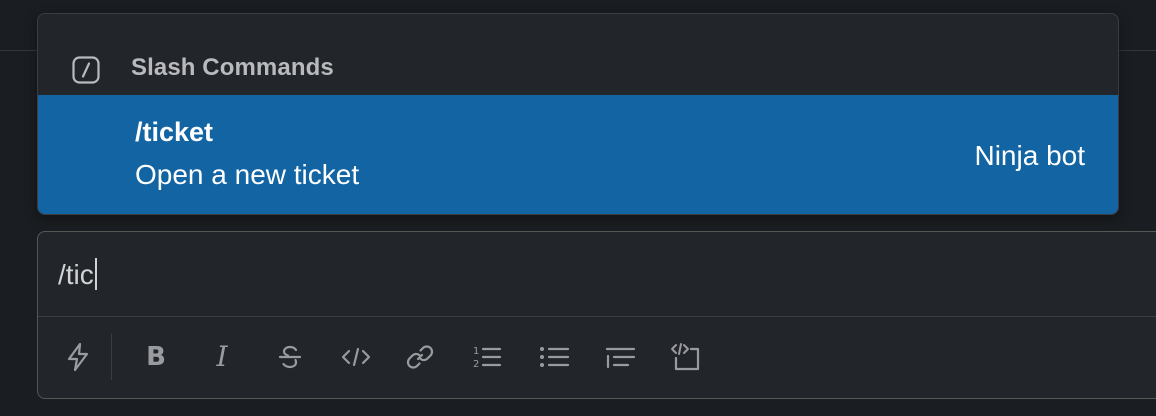 Image resolution: width=1156 pixels, height=416 pixels. I want to click on code-icon, so click(356, 357).